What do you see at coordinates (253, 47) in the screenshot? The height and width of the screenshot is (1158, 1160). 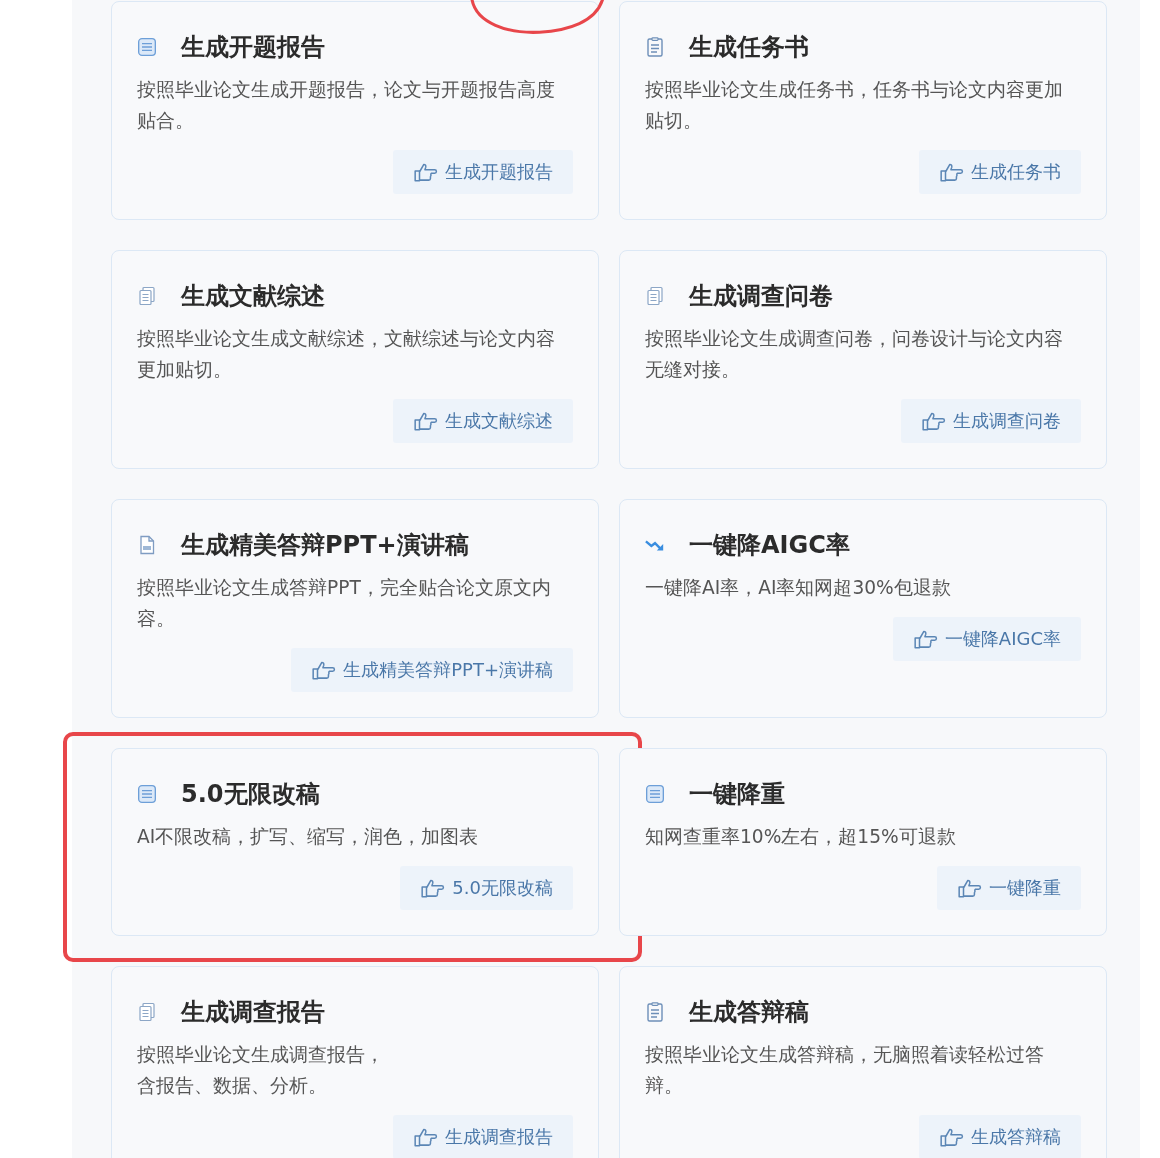 I see `card-title: 生成开题报告` at bounding box center [253, 47].